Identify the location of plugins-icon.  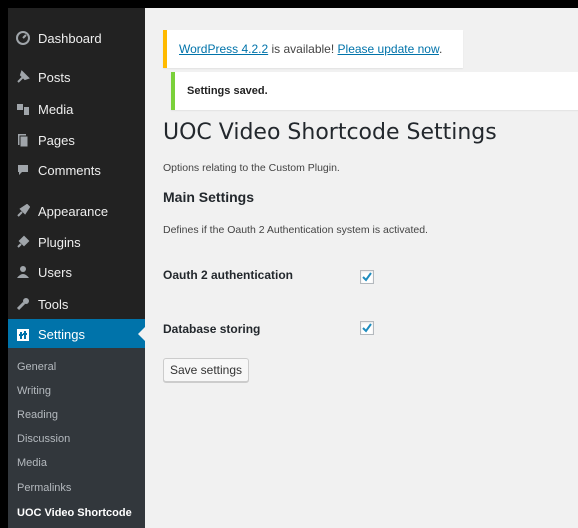
(23, 242).